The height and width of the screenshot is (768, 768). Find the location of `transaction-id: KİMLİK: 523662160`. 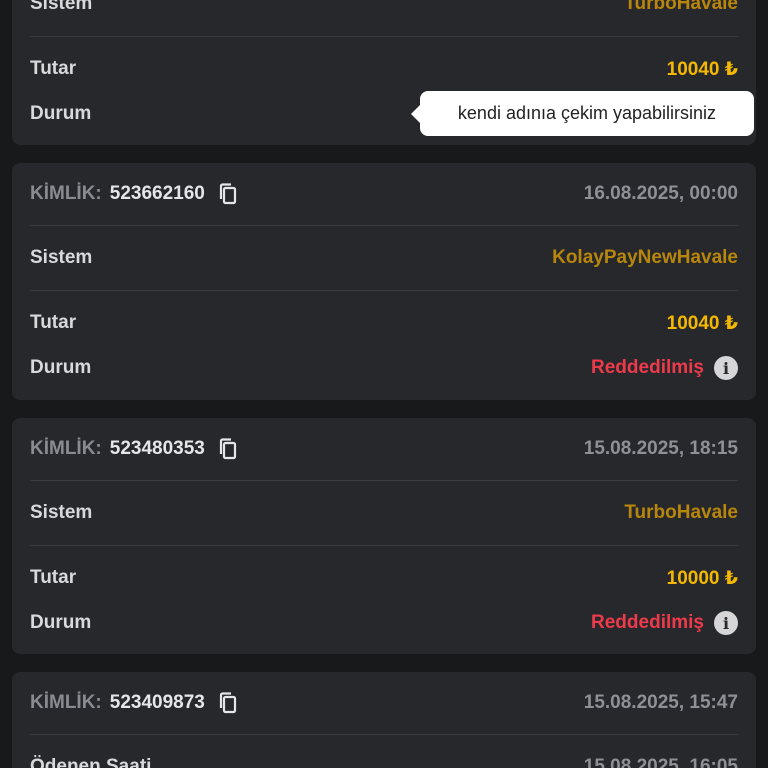

transaction-id: KİMLİK: 523662160 is located at coordinates (134, 194).